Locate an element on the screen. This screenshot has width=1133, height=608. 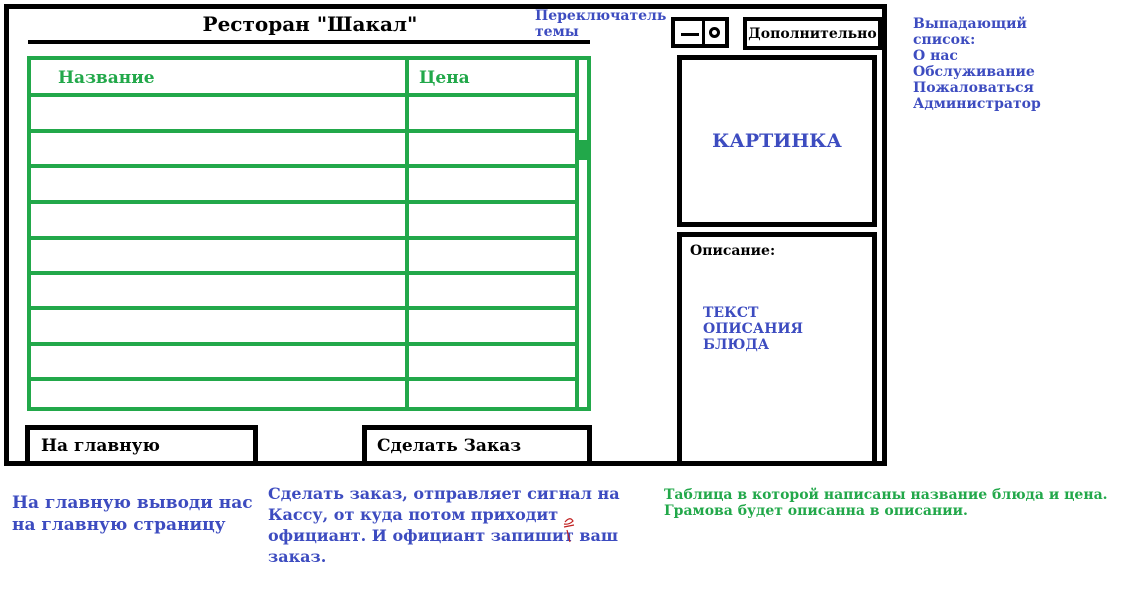
minus-icon is located at coordinates (690, 34).